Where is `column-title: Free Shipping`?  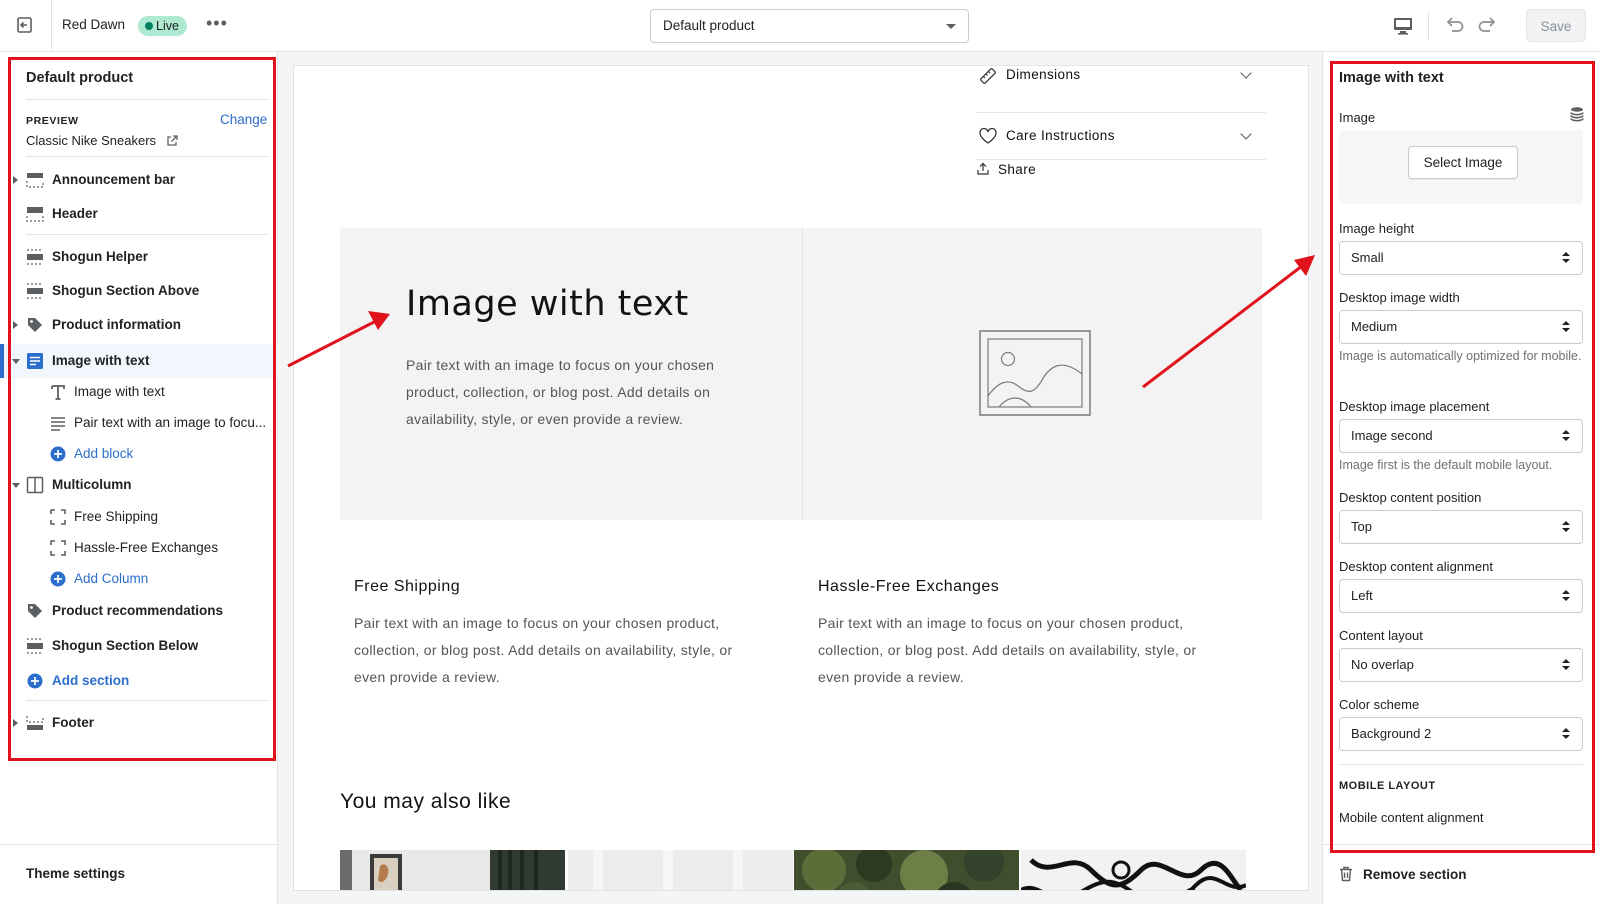 column-title: Free Shipping is located at coordinates (407, 586).